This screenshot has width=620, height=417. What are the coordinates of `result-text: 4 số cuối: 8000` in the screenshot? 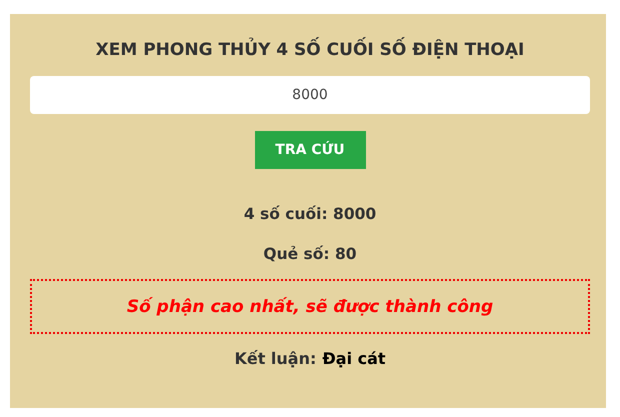 It's located at (310, 214).